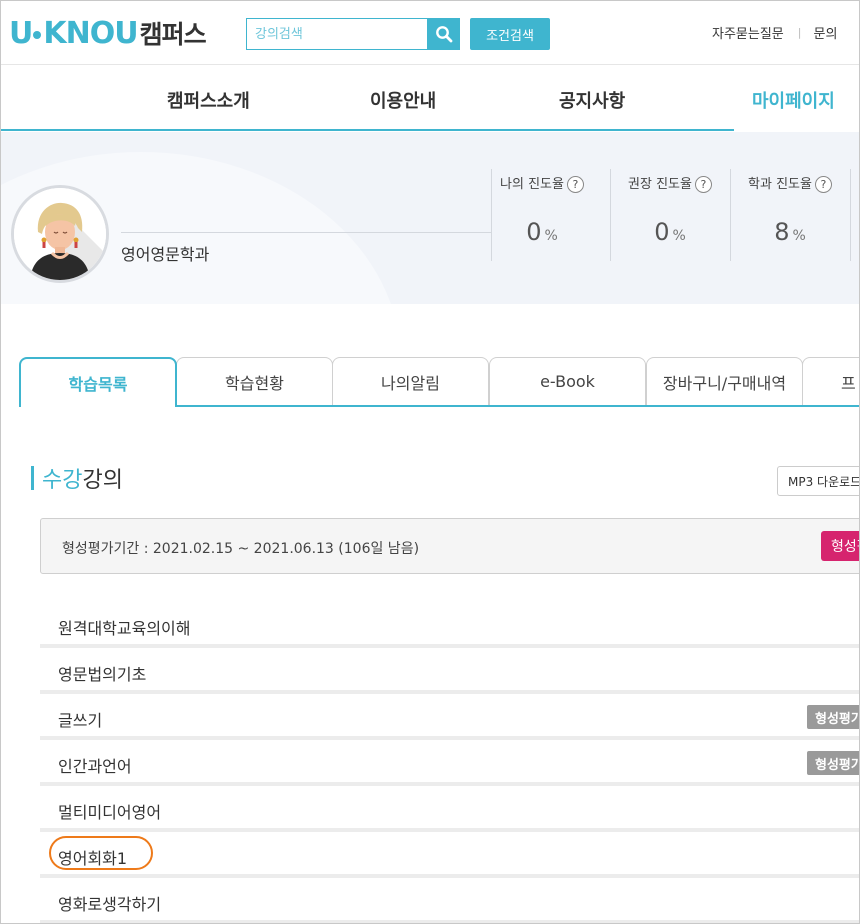 The width and height of the screenshot is (860, 924). Describe the element at coordinates (796, 128) in the screenshot. I see `nav-active-indicator` at that location.